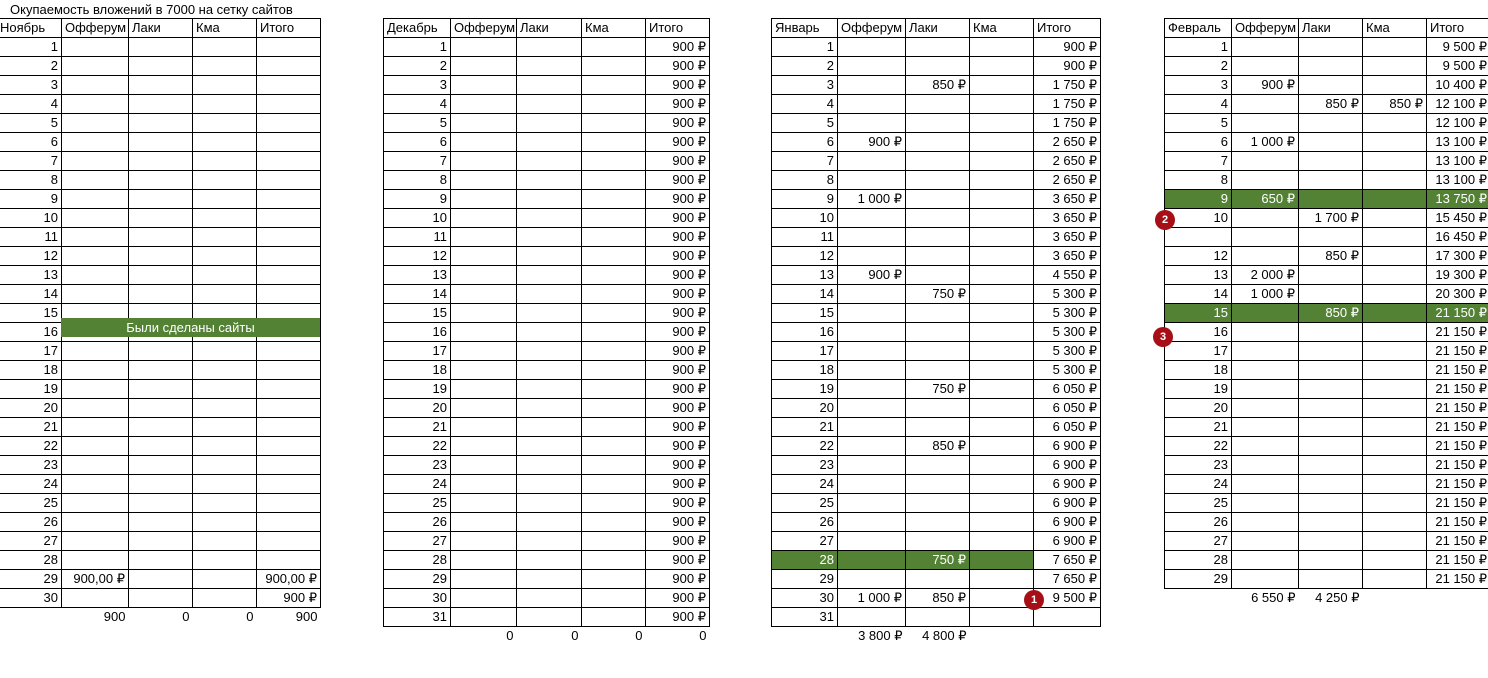 This screenshot has width=1488, height=678. Describe the element at coordinates (1331, 598) in the screenshot. I see `total-cell: 4 250 ₽` at that location.